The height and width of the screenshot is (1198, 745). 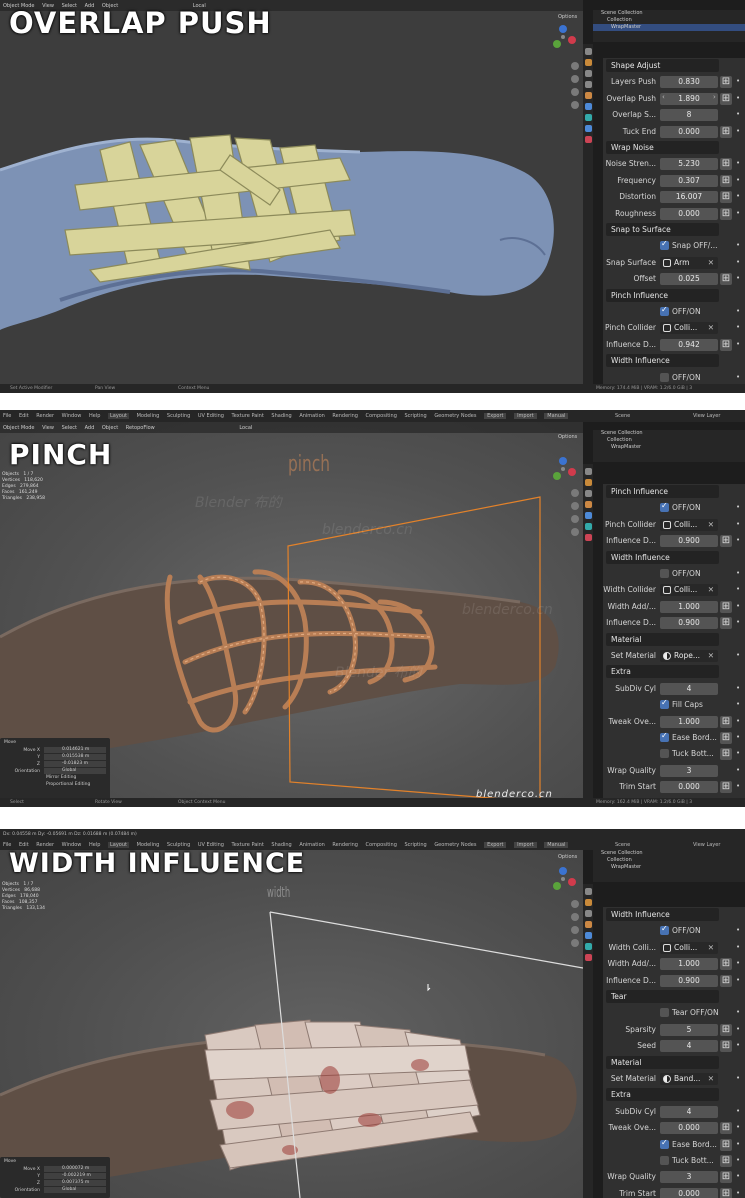 I want to click on tab-compositing: Compositing, so click(x=381, y=416).